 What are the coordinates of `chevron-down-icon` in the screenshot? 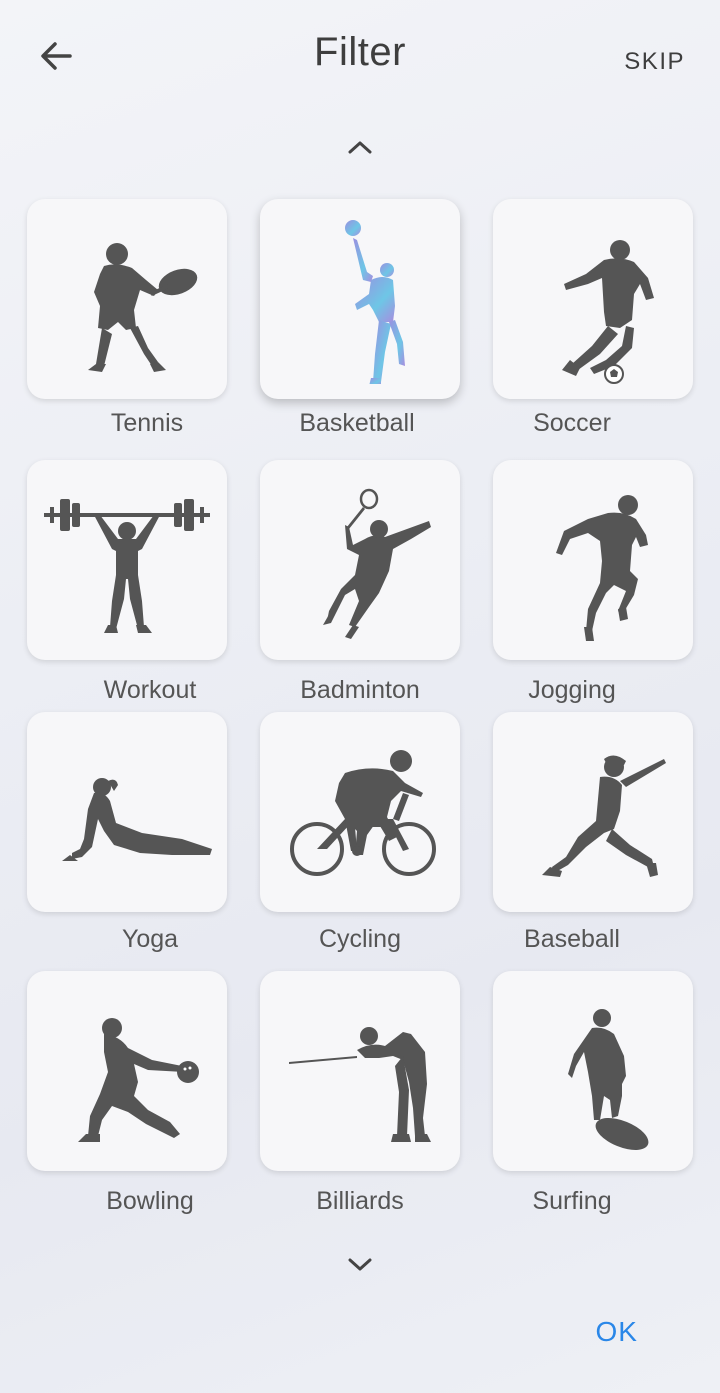 It's located at (360, 1264).